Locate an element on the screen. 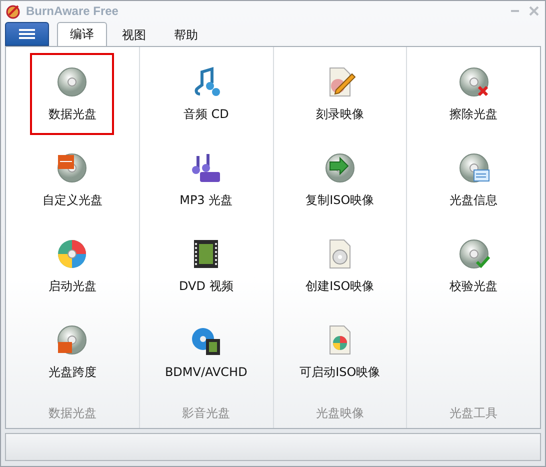  disc-icon is located at coordinates (72, 82).